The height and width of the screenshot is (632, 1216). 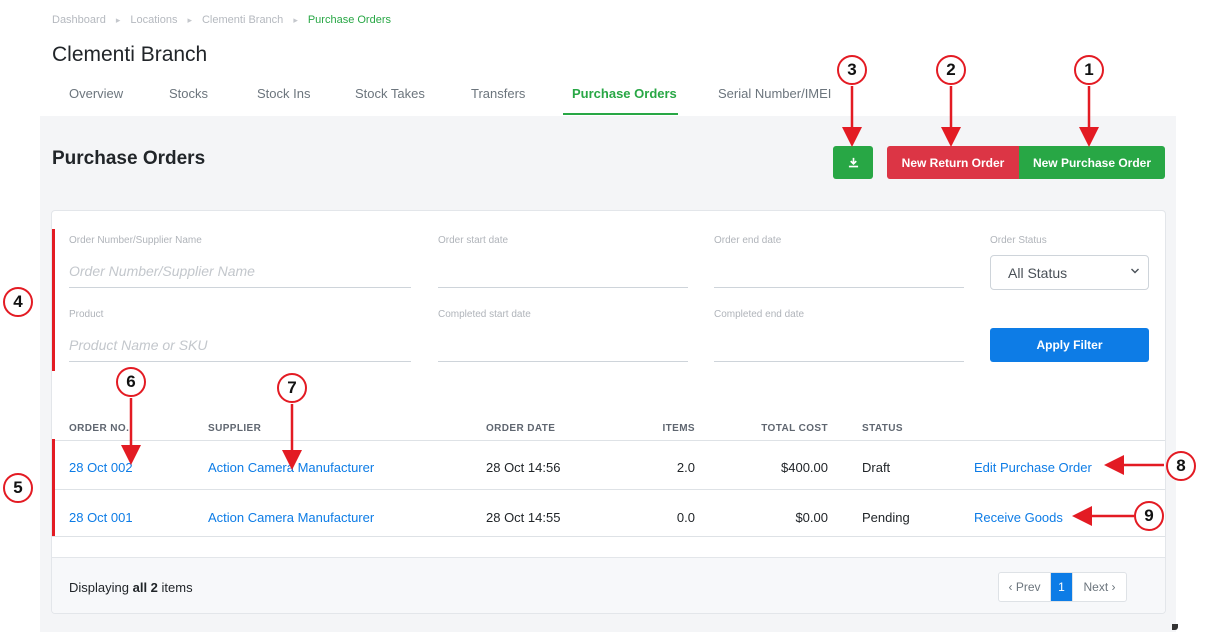 What do you see at coordinates (1149, 516) in the screenshot?
I see `annotation-badge-9: 9` at bounding box center [1149, 516].